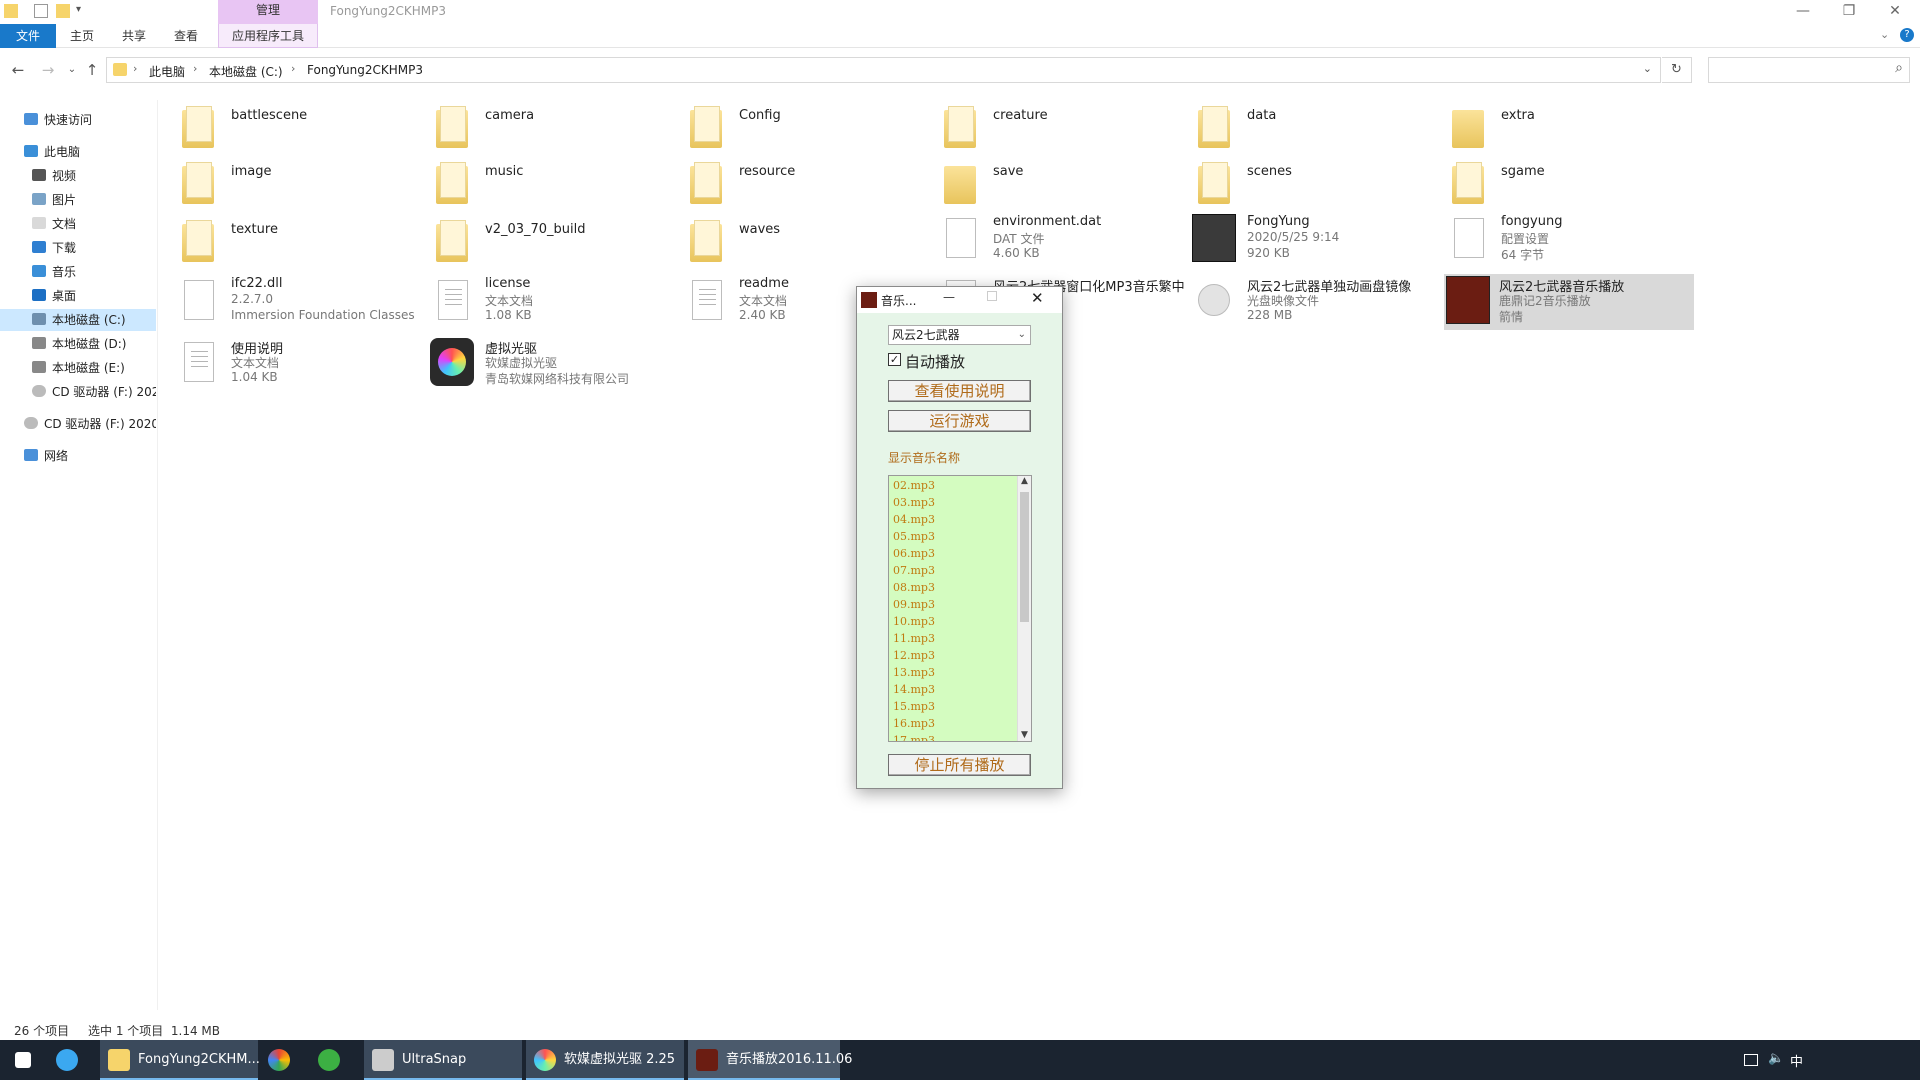 This screenshot has width=1920, height=1080. What do you see at coordinates (90, 424) in the screenshot?
I see `sidebar-item-cd-drive-root: CD 驱动器 (F:) 2020` at bounding box center [90, 424].